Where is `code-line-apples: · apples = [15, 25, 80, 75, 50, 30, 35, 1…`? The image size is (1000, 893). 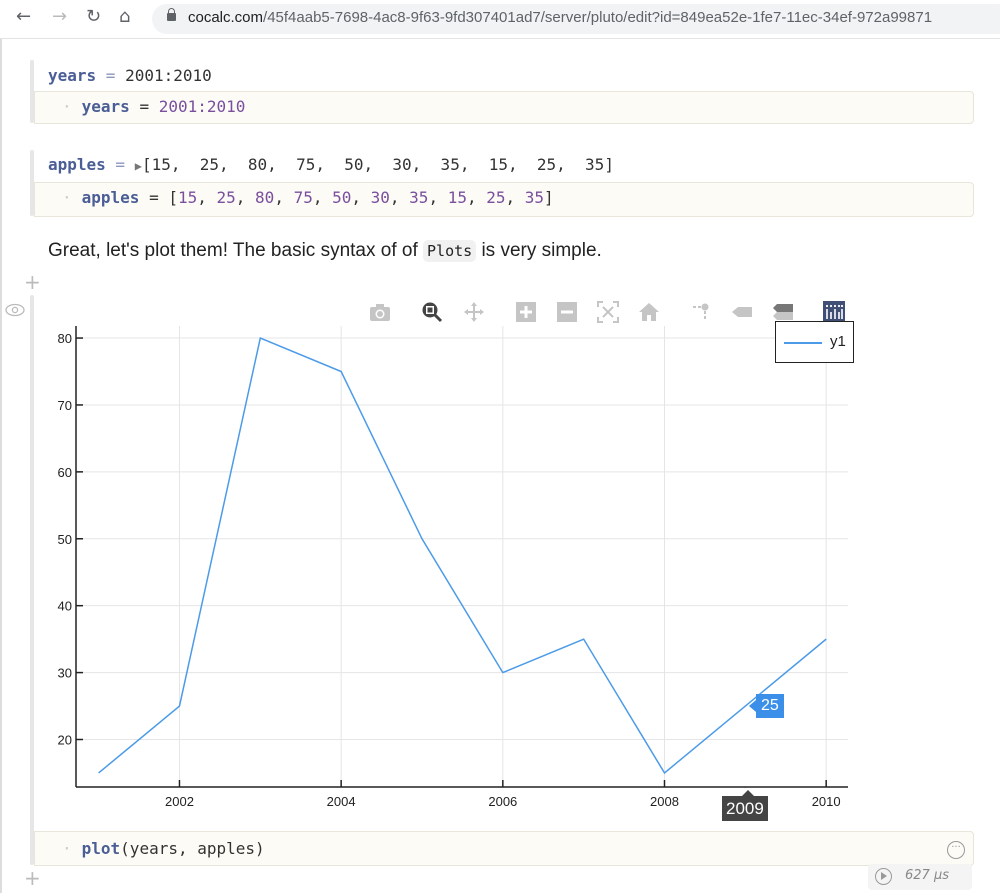 code-line-apples: · apples = [15, 25, 80, 75, 50, 30, 35, 1… is located at coordinates (308, 197).